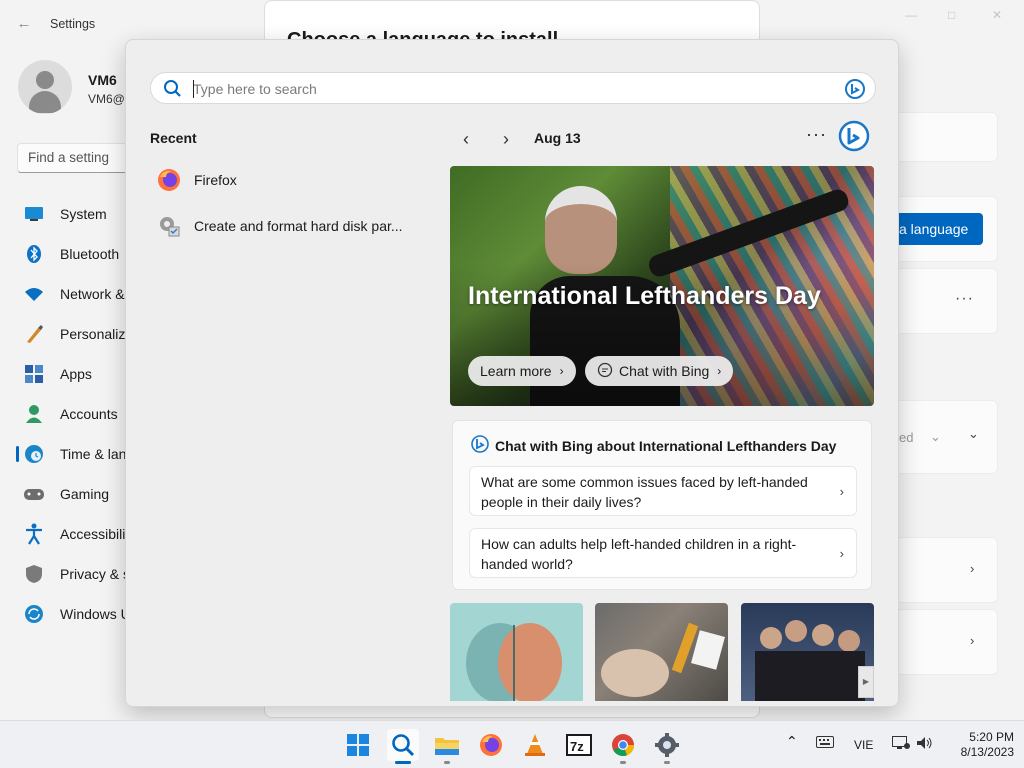 The height and width of the screenshot is (768, 1024). I want to click on sidebar-item-label: Apps, so click(76, 374).